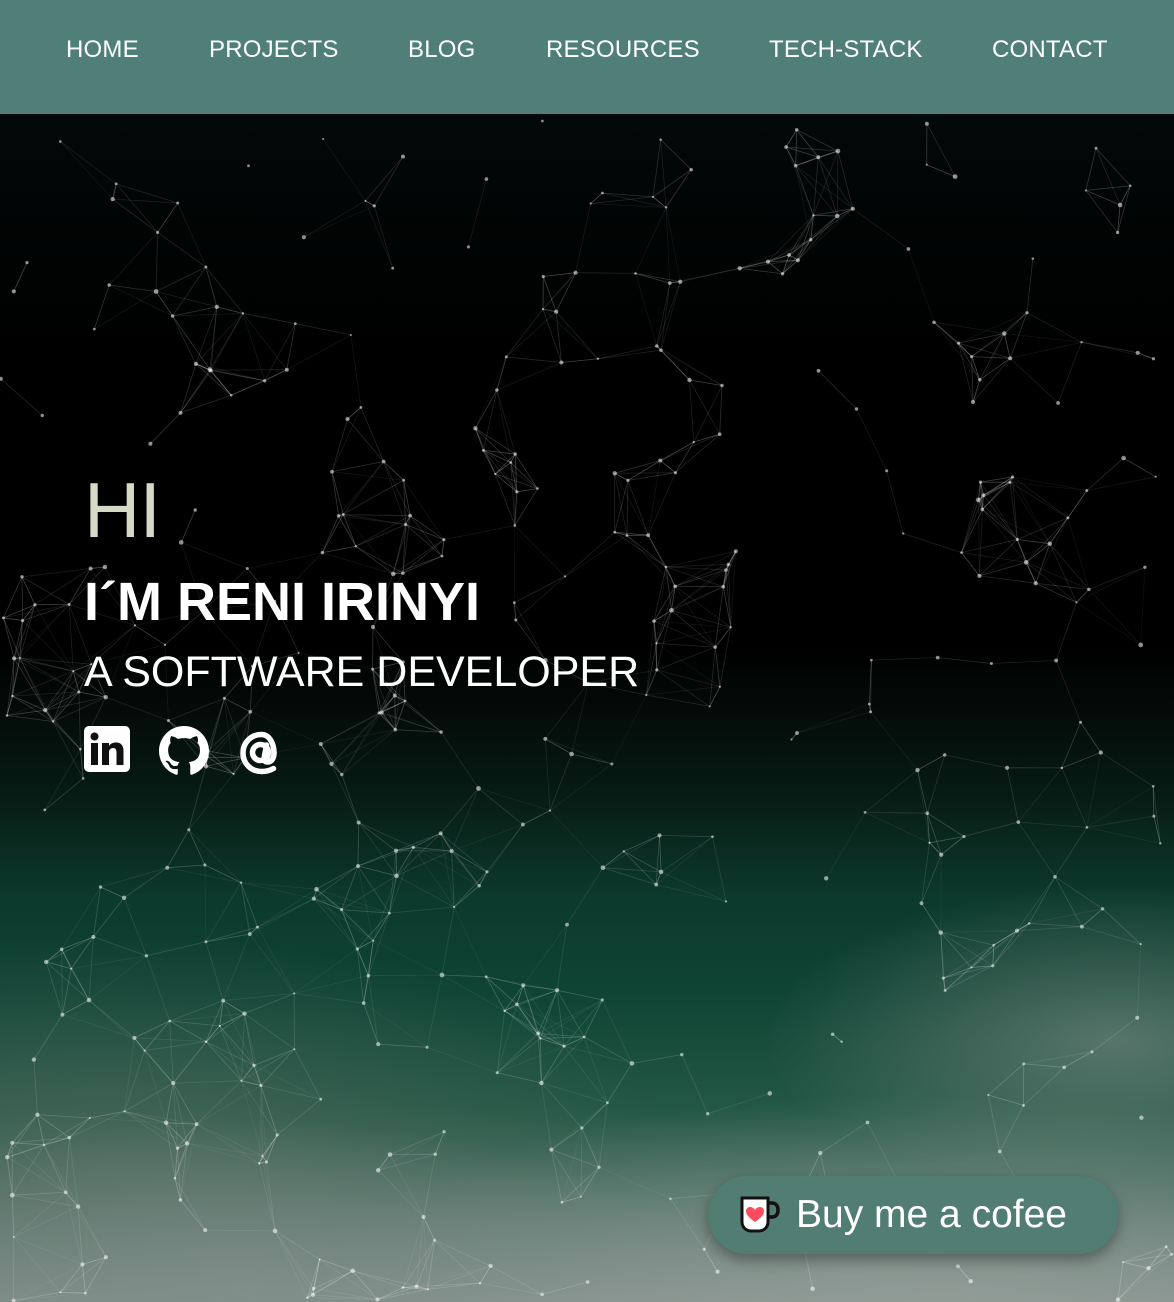 The image size is (1174, 1302). I want to click on buy-me-a-coffee-button: Buy me a cofee, so click(913, 1215).